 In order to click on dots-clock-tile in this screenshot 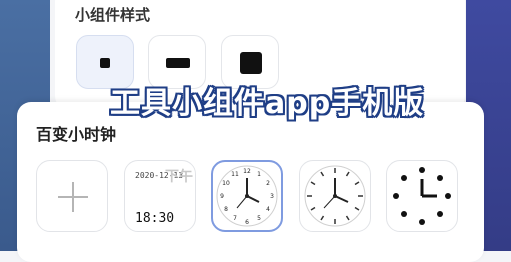, I will do `click(422, 196)`.